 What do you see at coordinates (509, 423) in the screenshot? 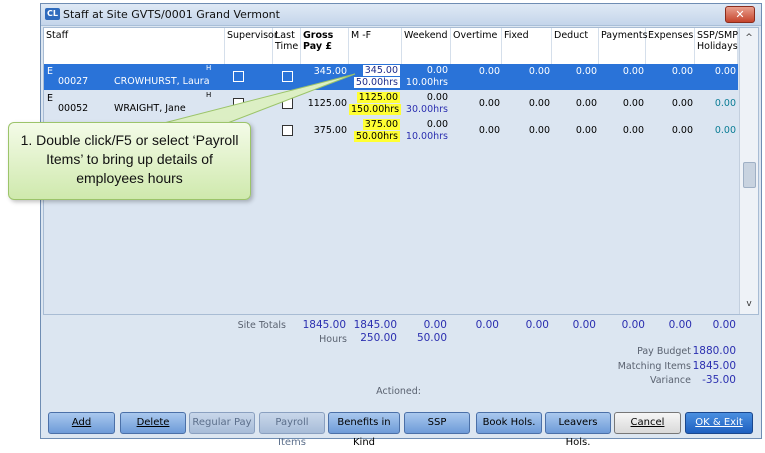
I see `book-hols-button: Book Hols.` at bounding box center [509, 423].